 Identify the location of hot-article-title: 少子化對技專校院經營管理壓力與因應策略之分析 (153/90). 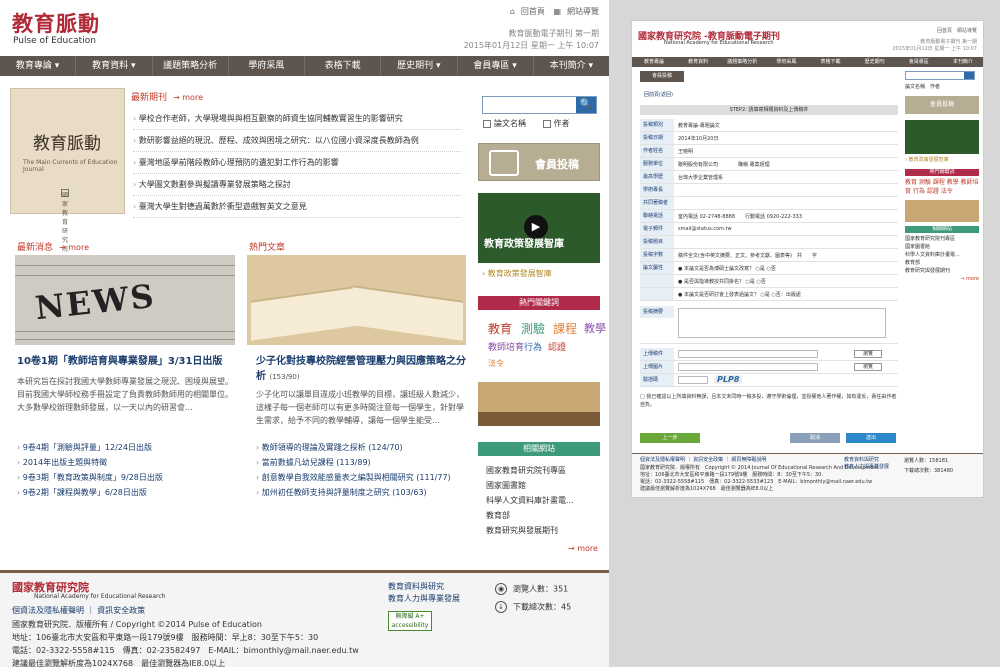
(361, 369).